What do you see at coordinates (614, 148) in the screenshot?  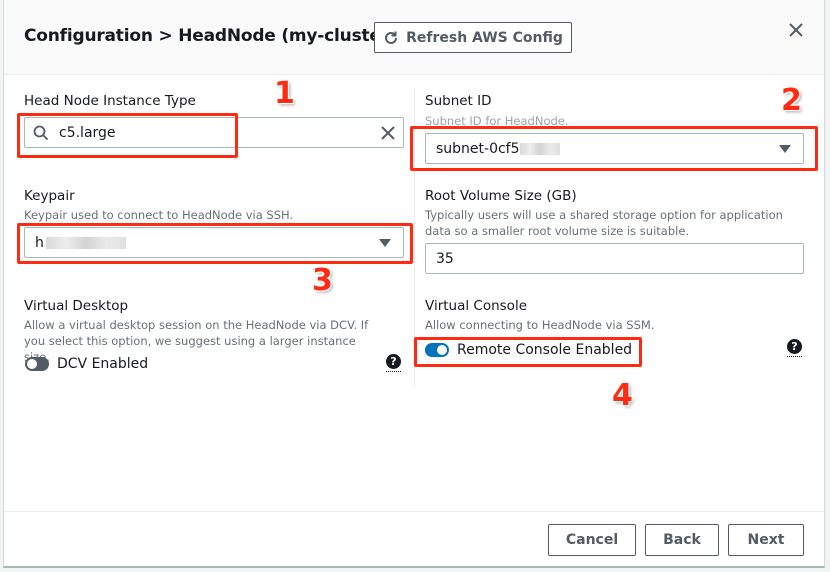 I see `subnet-select: subnet-0cf5` at bounding box center [614, 148].